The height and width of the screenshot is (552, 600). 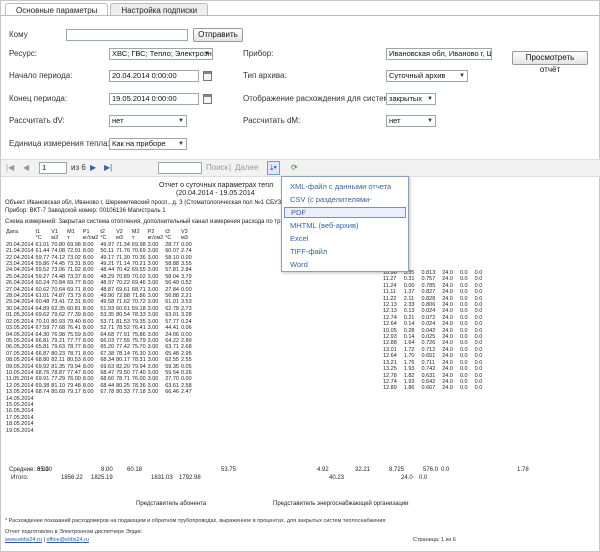 What do you see at coordinates (107, 315) in the screenshot?
I see `table-cell: 53.35` at bounding box center [107, 315].